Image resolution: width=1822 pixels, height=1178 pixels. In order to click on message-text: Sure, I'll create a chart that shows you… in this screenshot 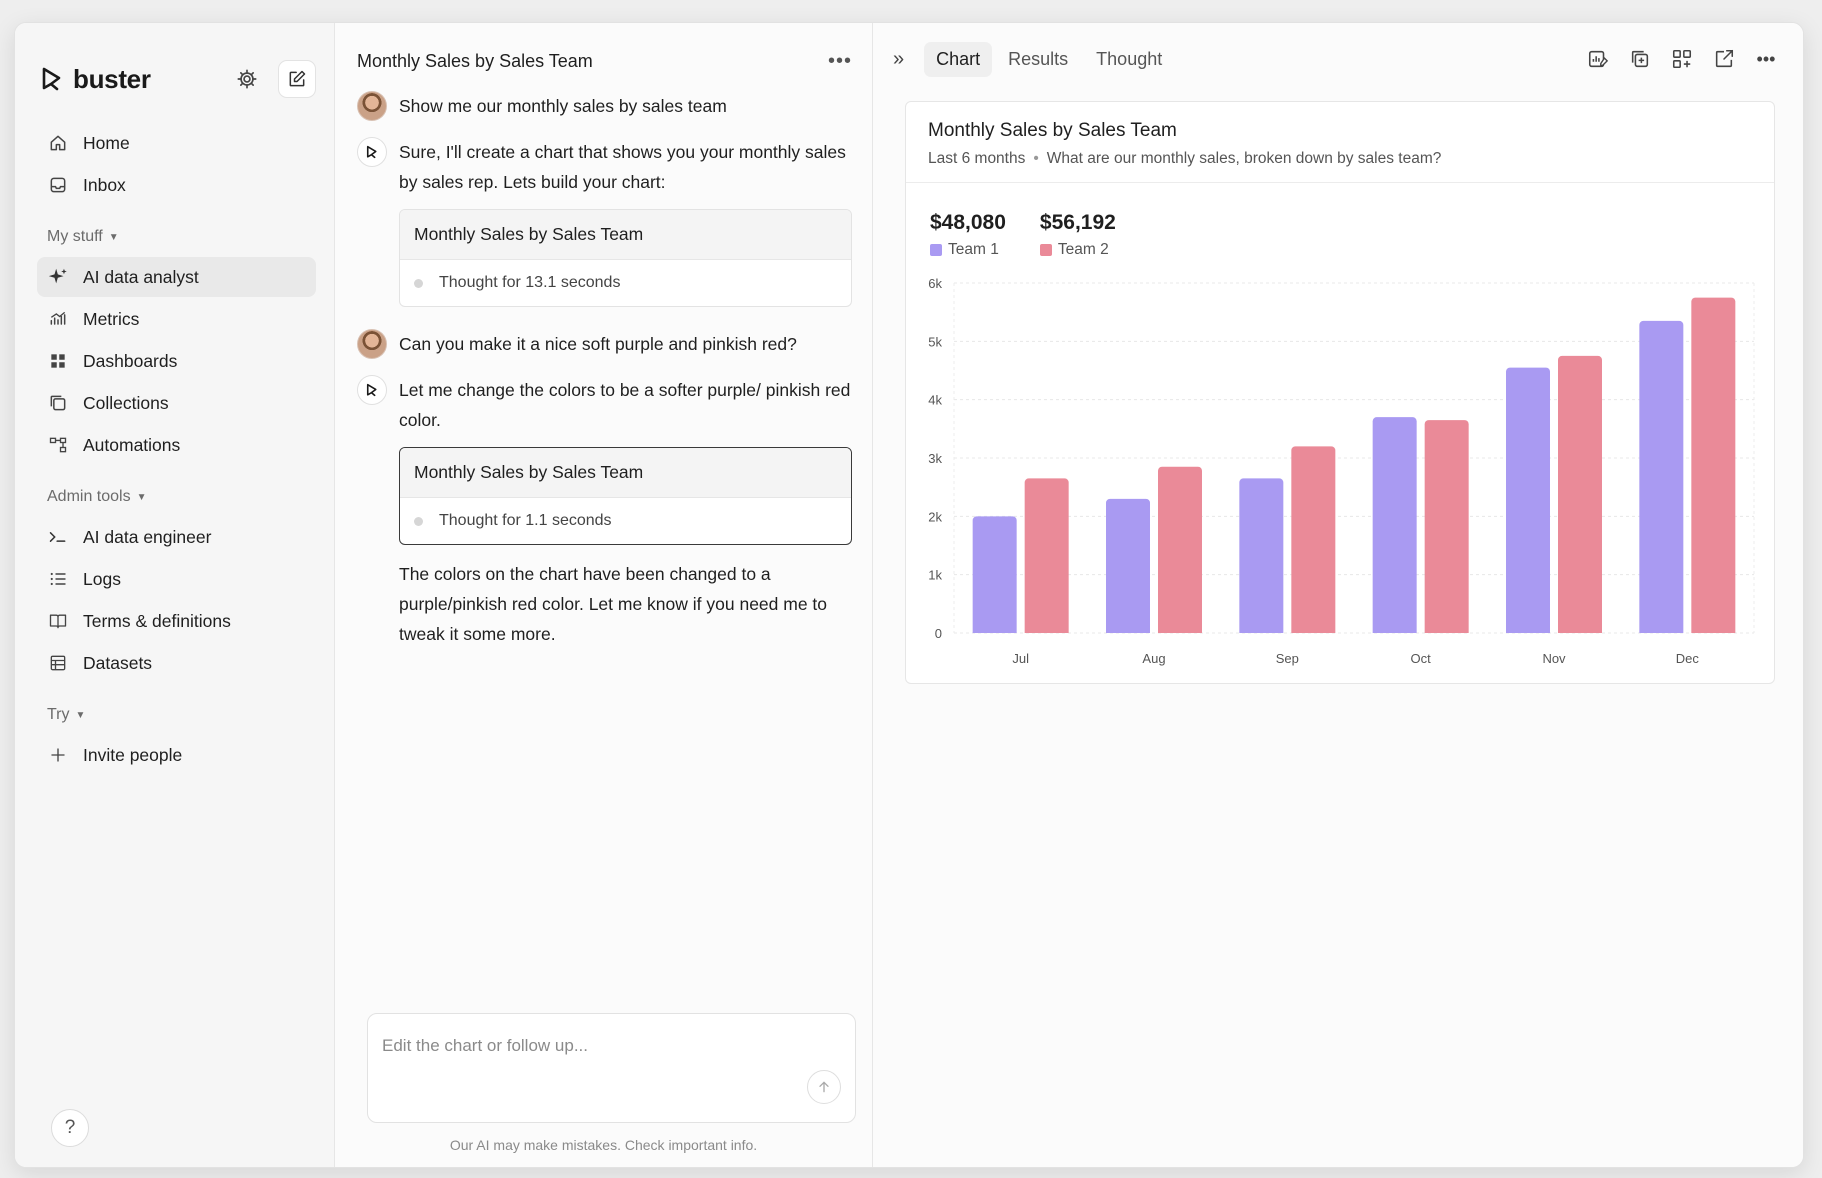, I will do `click(622, 167)`.